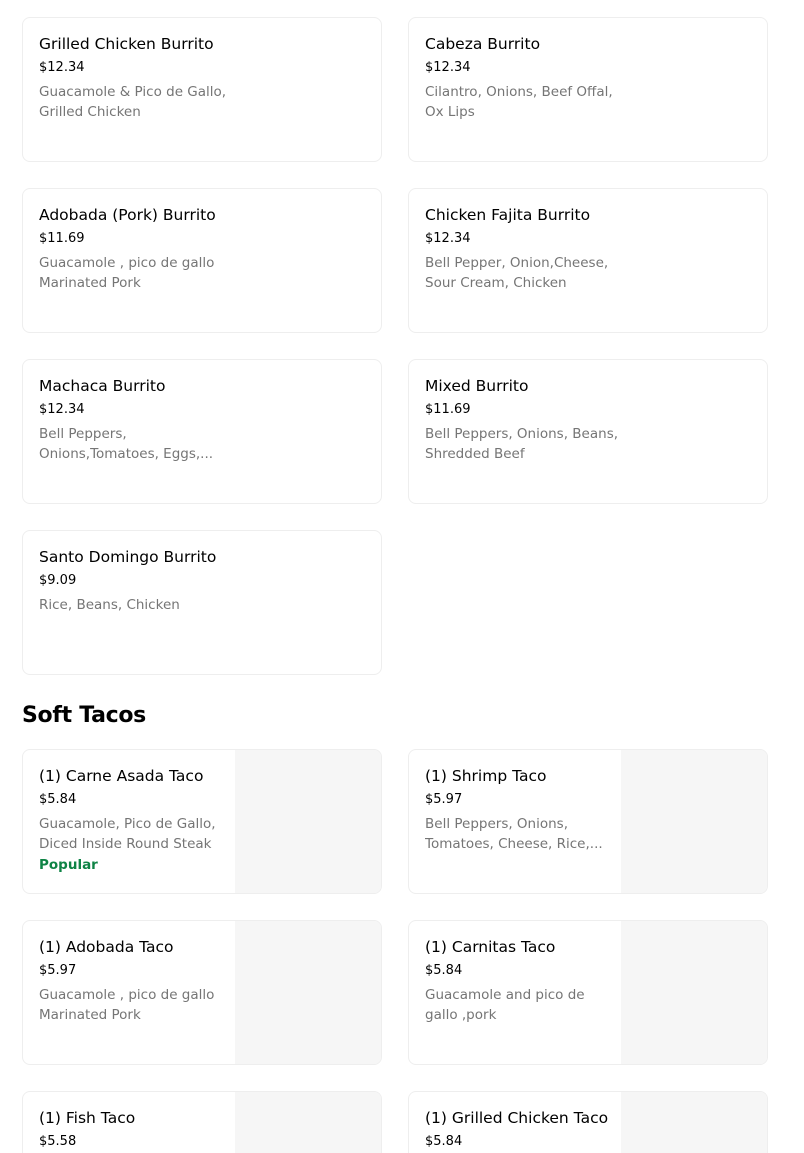 The width and height of the screenshot is (804, 1153). What do you see at coordinates (102, 386) in the screenshot?
I see `item-name: Machaca Burrito` at bounding box center [102, 386].